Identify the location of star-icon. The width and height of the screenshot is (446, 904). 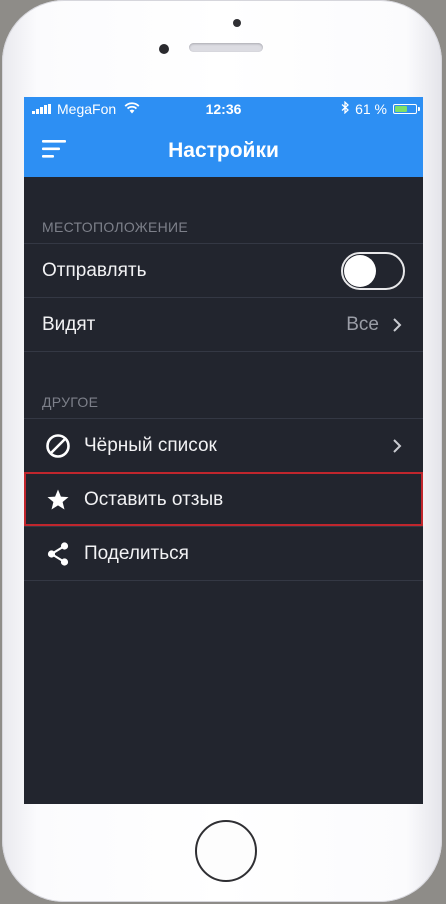
(58, 500).